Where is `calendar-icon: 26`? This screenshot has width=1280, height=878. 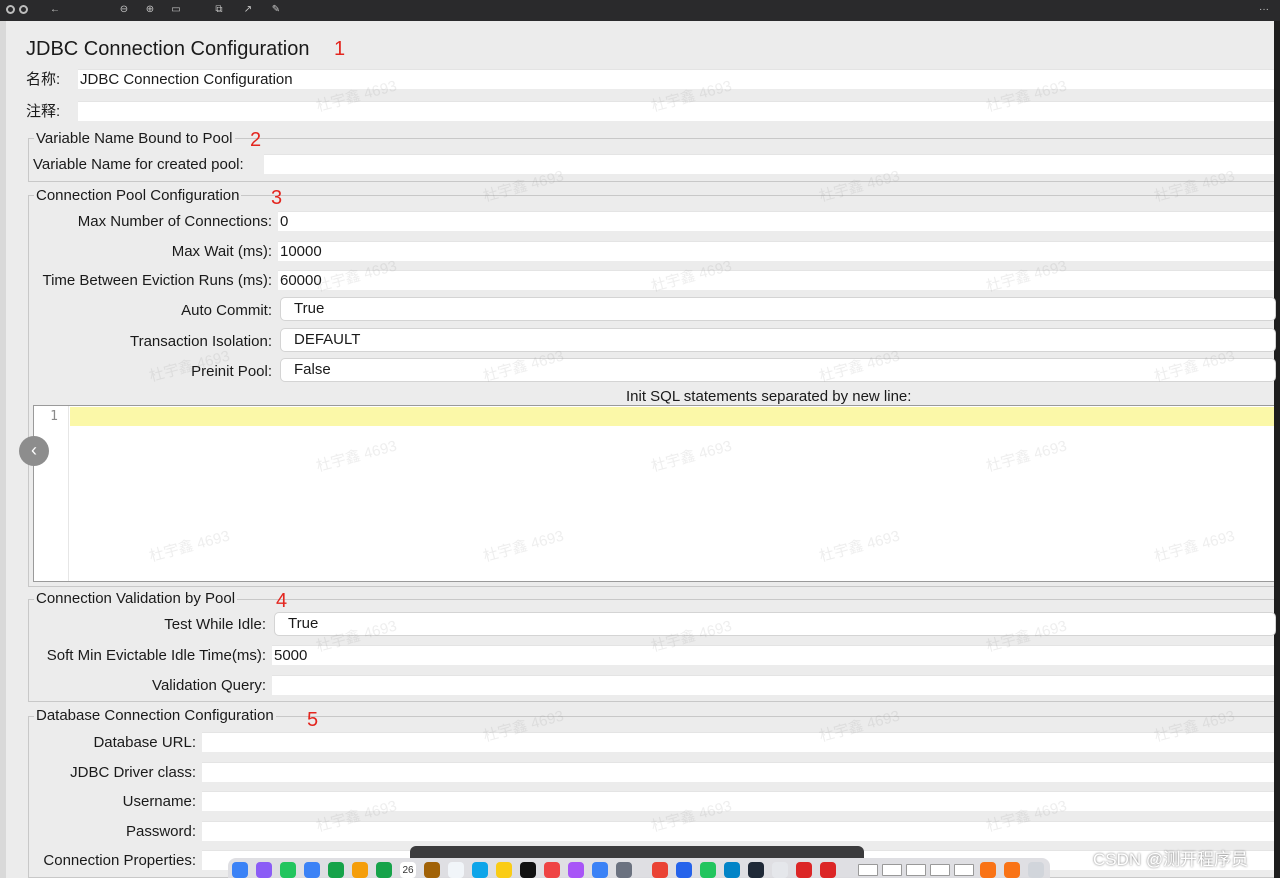 calendar-icon: 26 is located at coordinates (408, 870).